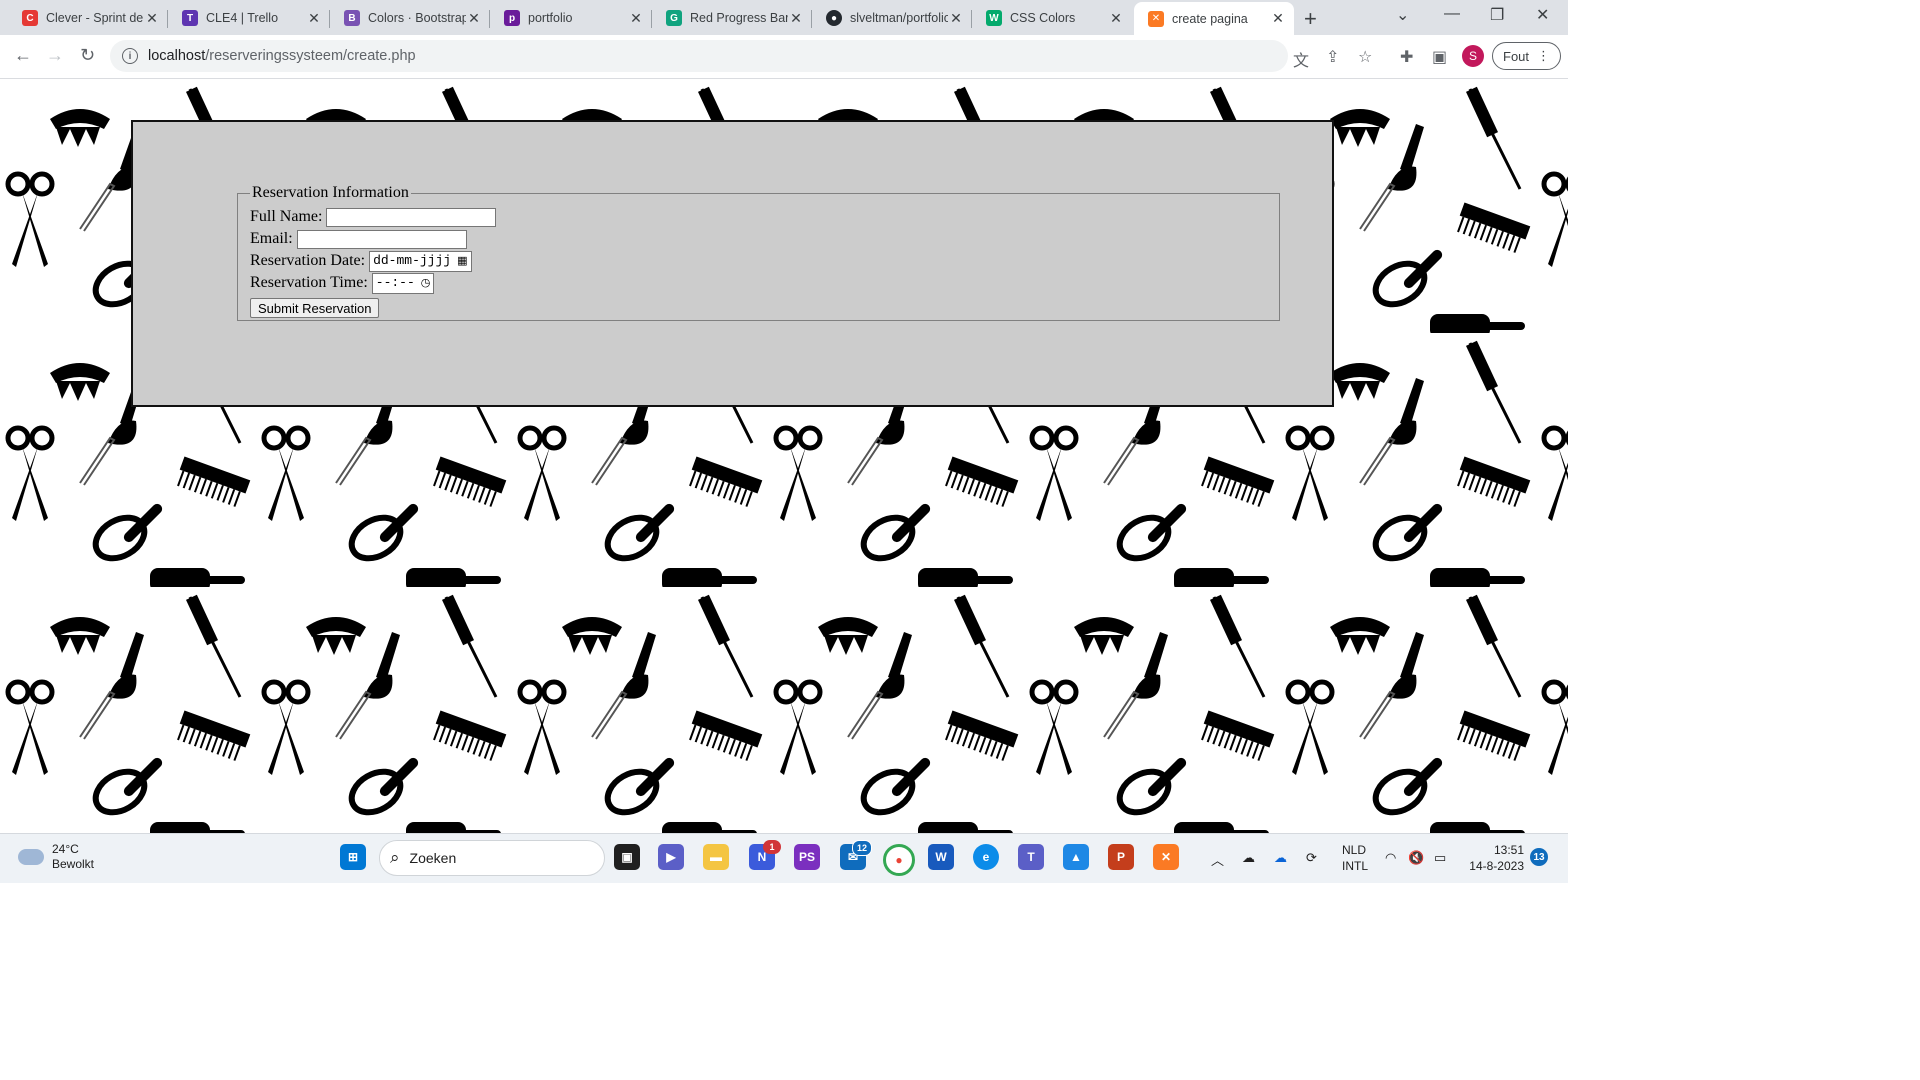  Describe the element at coordinates (31, 857) in the screenshot. I see `cloud-icon` at that location.